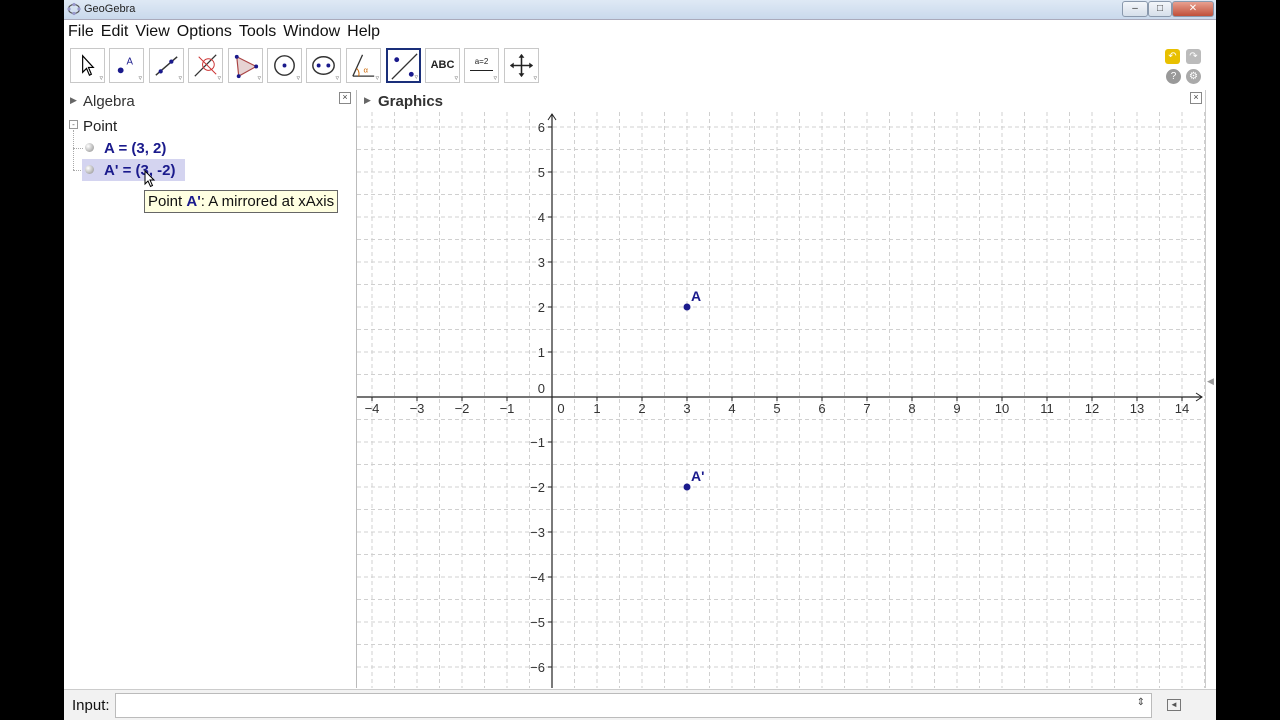 This screenshot has width=1280, height=720. I want to click on y-tick-label: −2, so click(537, 487).